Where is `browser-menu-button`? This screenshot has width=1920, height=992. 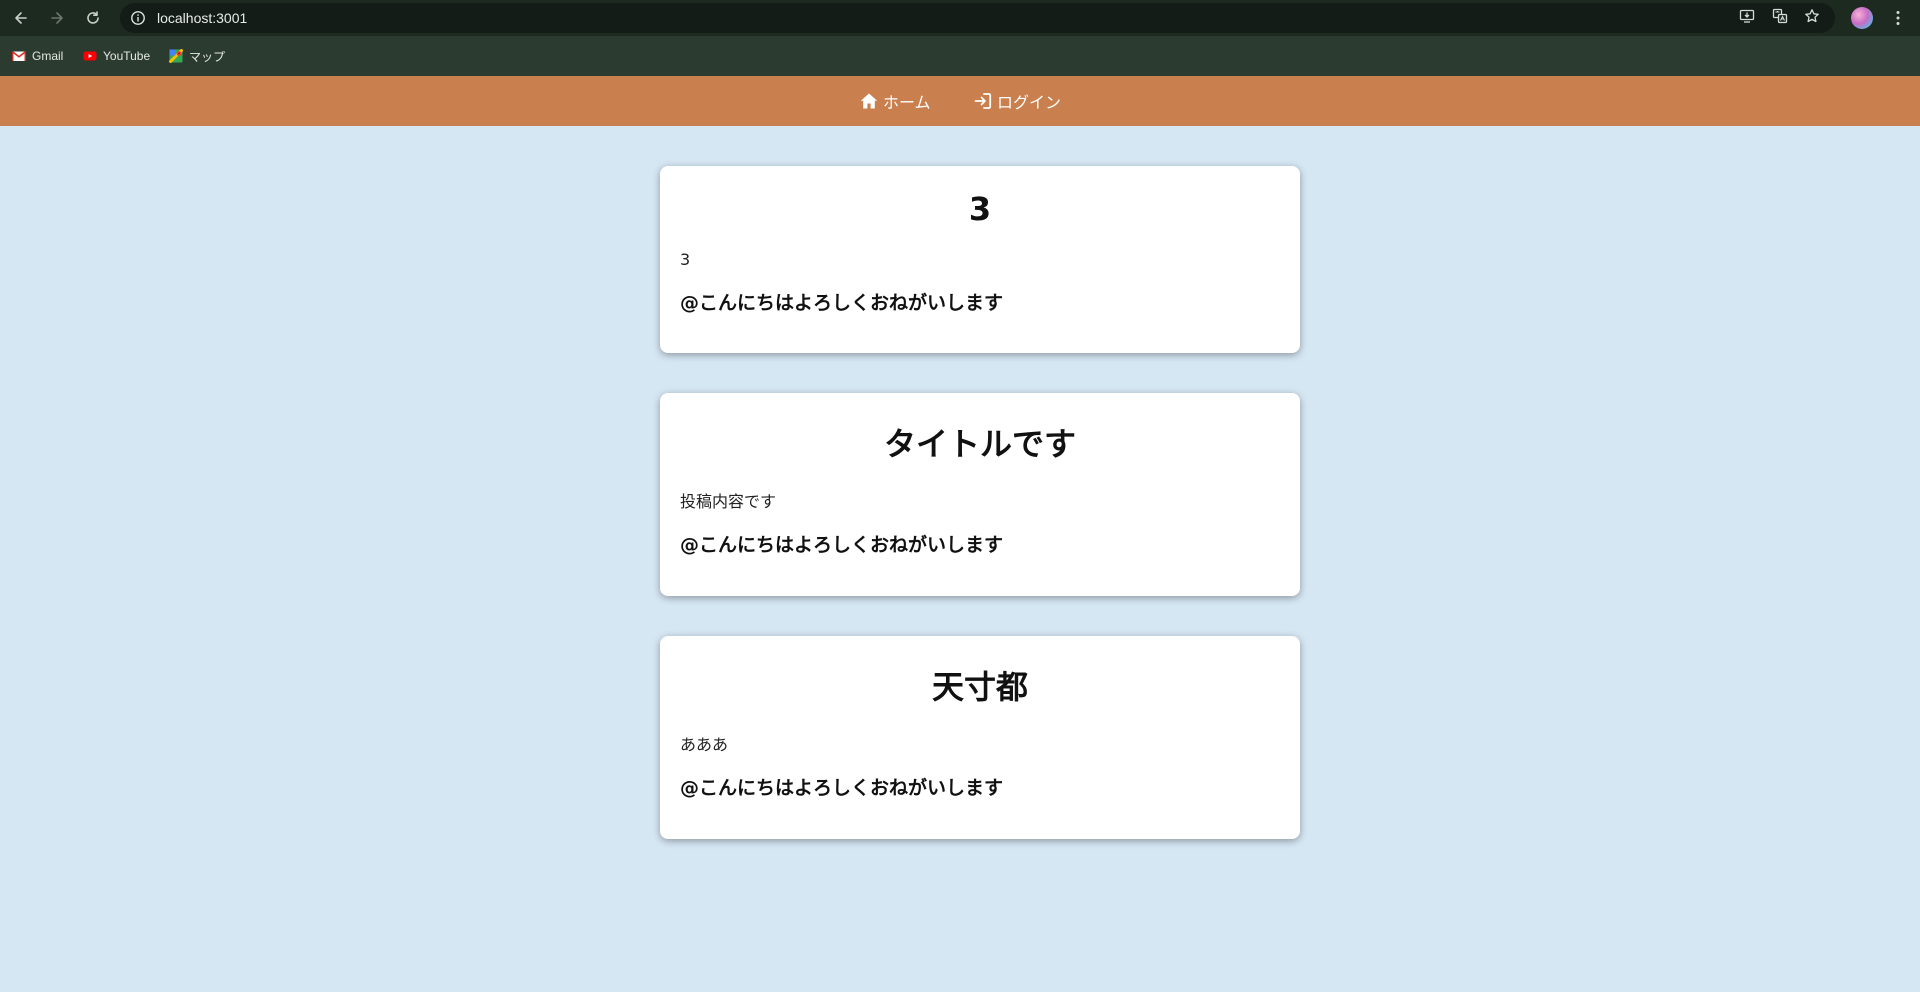
browser-menu-button is located at coordinates (1898, 18).